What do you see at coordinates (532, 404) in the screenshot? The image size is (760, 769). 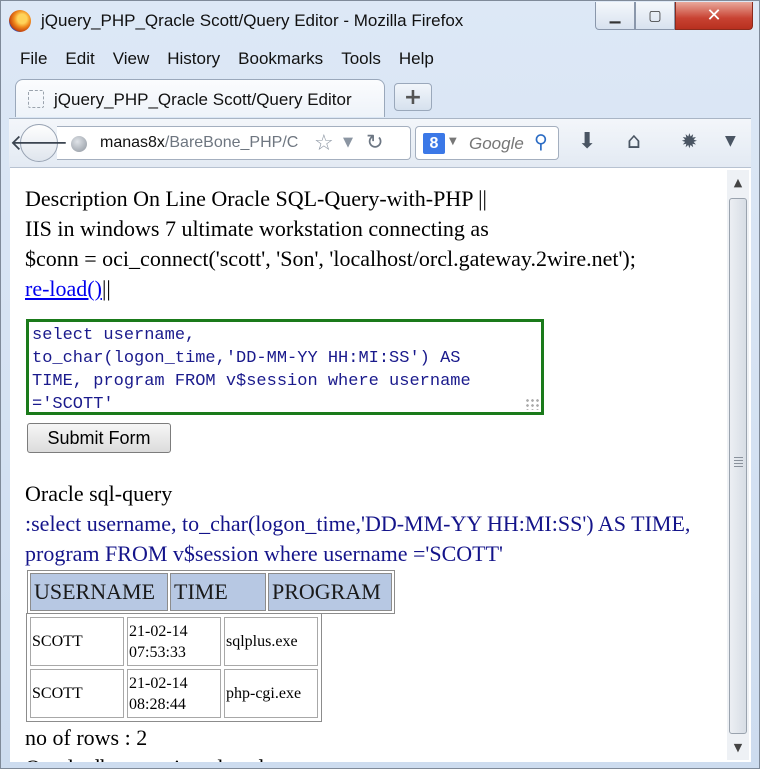 I see `resize-grip-icon` at bounding box center [532, 404].